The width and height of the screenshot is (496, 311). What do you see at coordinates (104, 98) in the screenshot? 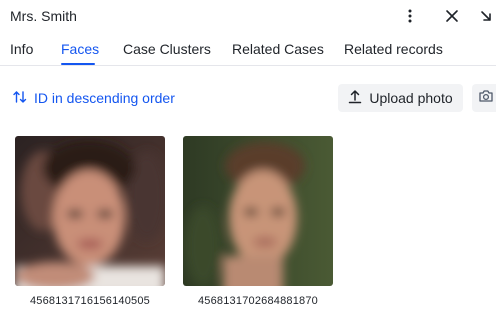
I see `sort-label: ID in descending order` at bounding box center [104, 98].